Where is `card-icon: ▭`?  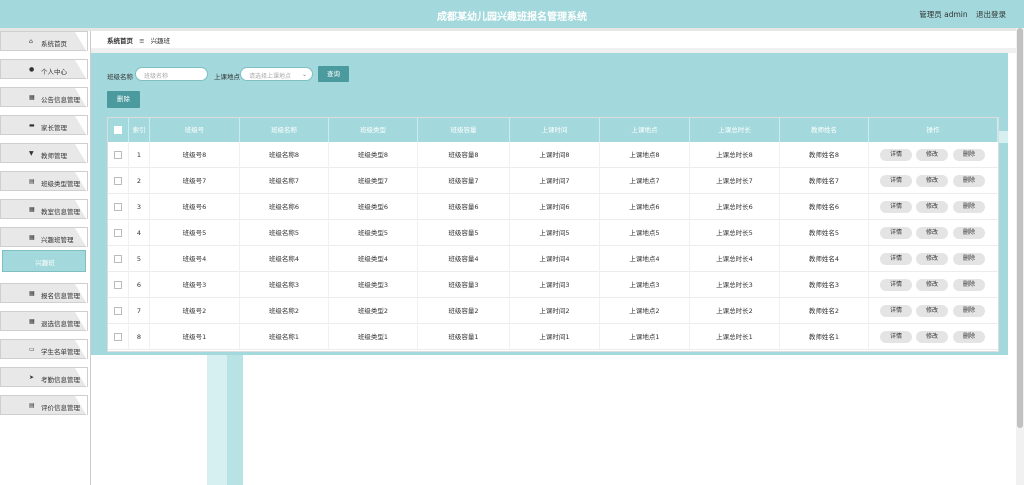 card-icon: ▭ is located at coordinates (32, 349).